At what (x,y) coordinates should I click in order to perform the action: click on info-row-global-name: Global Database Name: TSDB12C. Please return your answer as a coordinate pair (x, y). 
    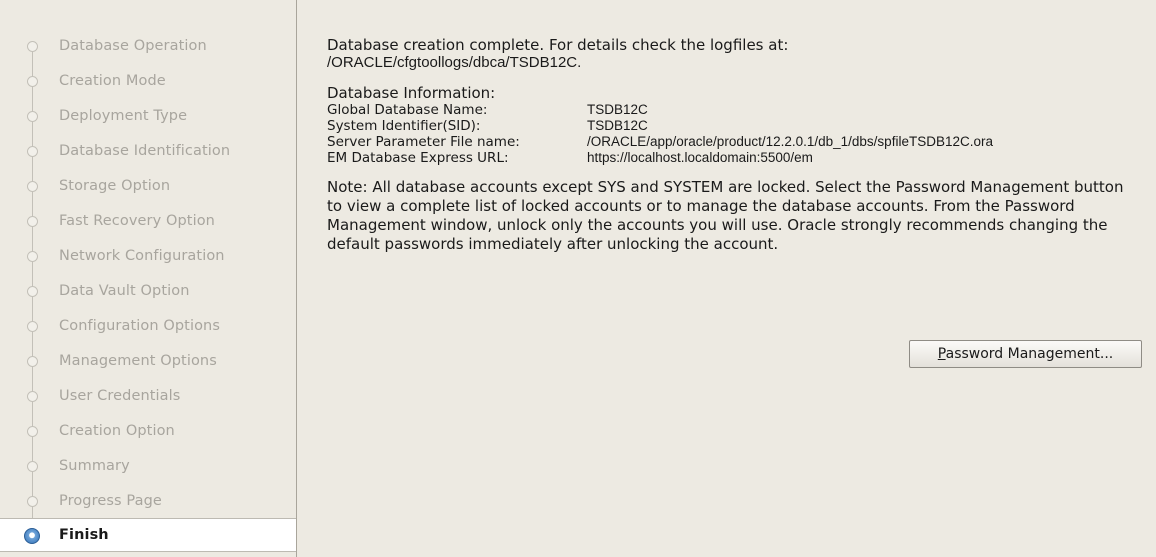
    Looking at the image, I should click on (734, 110).